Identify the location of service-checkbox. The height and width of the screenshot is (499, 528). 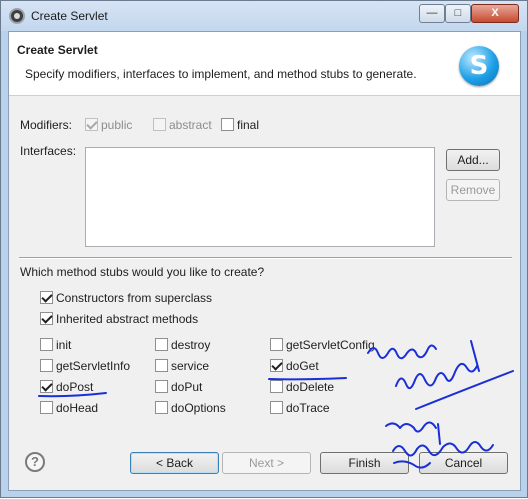
(161, 365).